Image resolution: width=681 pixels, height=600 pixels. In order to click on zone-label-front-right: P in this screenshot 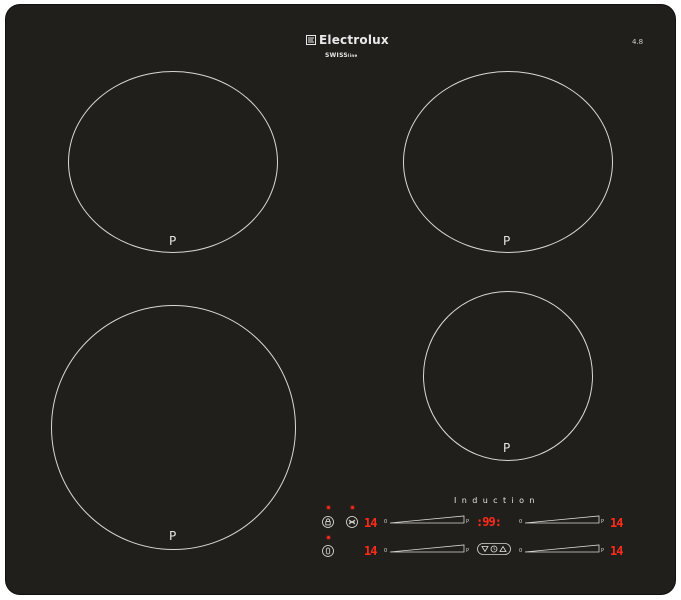, I will do `click(507, 448)`.